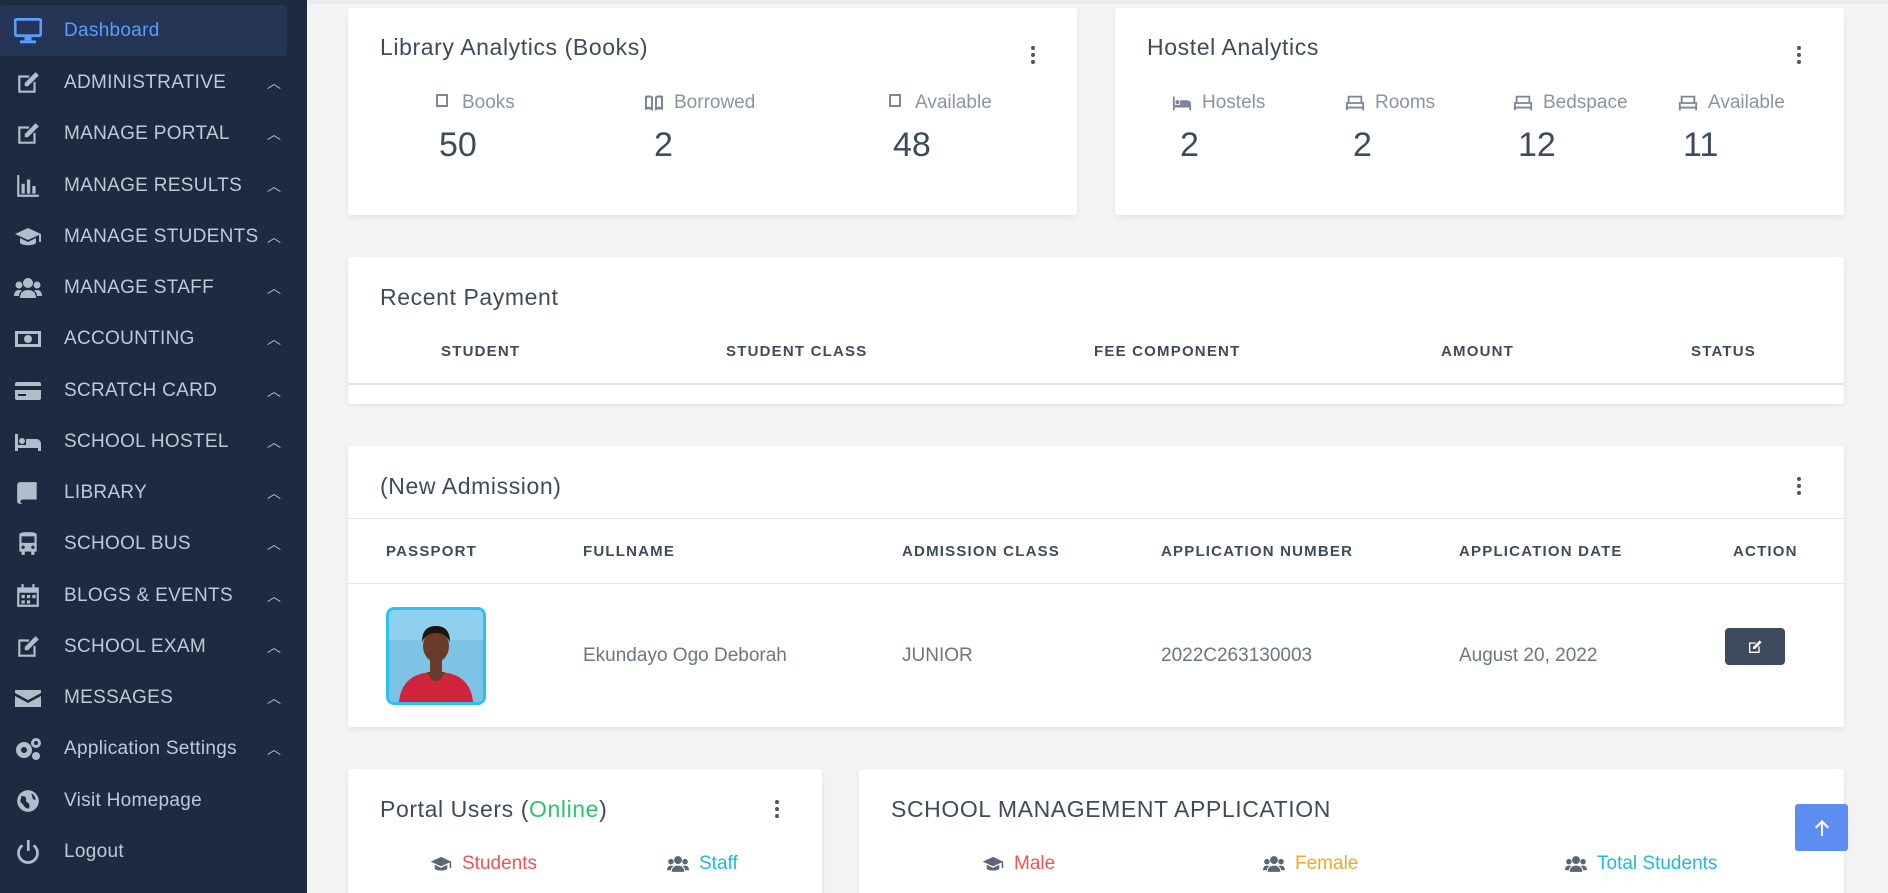 The height and width of the screenshot is (893, 1888). Describe the element at coordinates (143, 82) in the screenshot. I see `sidebar-item-administrative: ADMINISTRATIVE ︿` at that location.